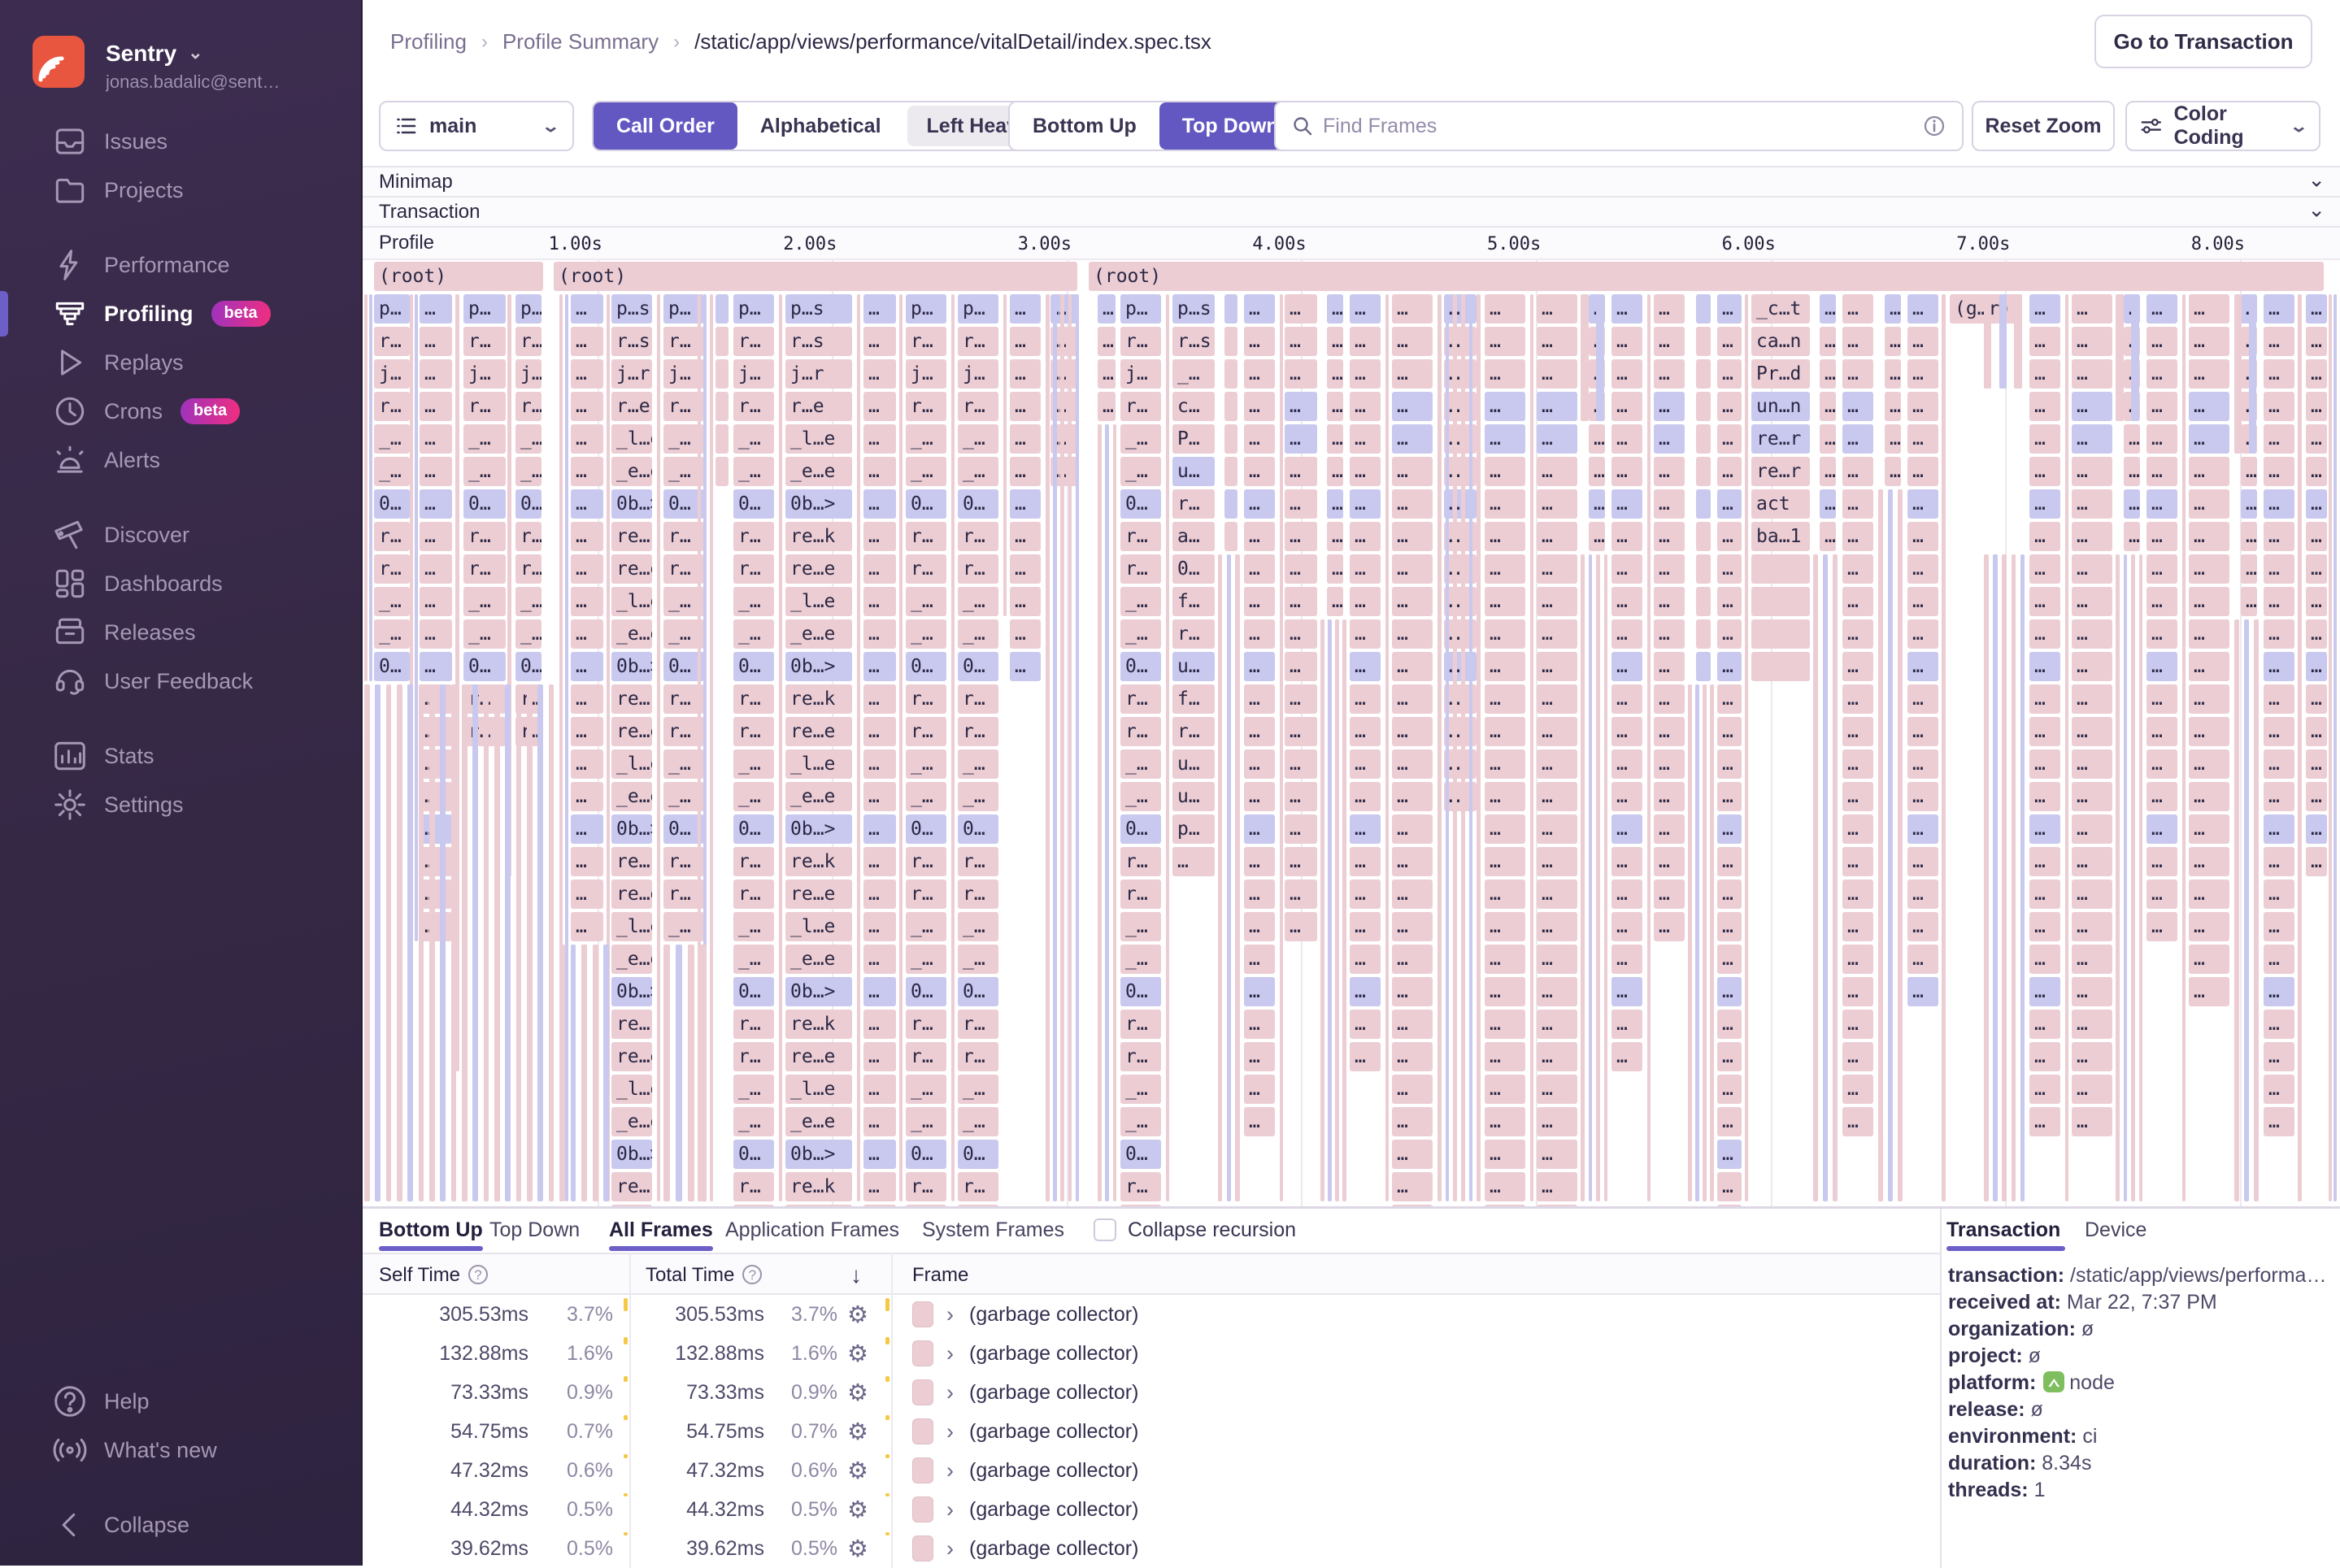 The width and height of the screenshot is (2340, 1568). I want to click on flame-frame: _l…e, so click(819, 926).